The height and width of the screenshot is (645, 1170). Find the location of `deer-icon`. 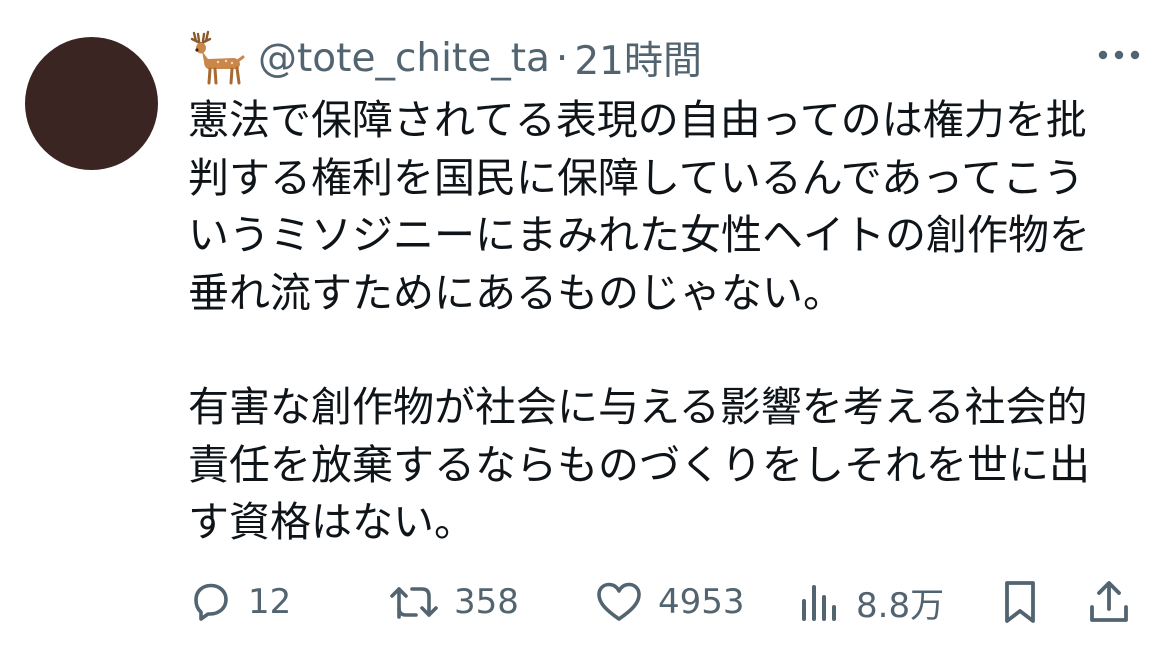

deer-icon is located at coordinates (217, 57).